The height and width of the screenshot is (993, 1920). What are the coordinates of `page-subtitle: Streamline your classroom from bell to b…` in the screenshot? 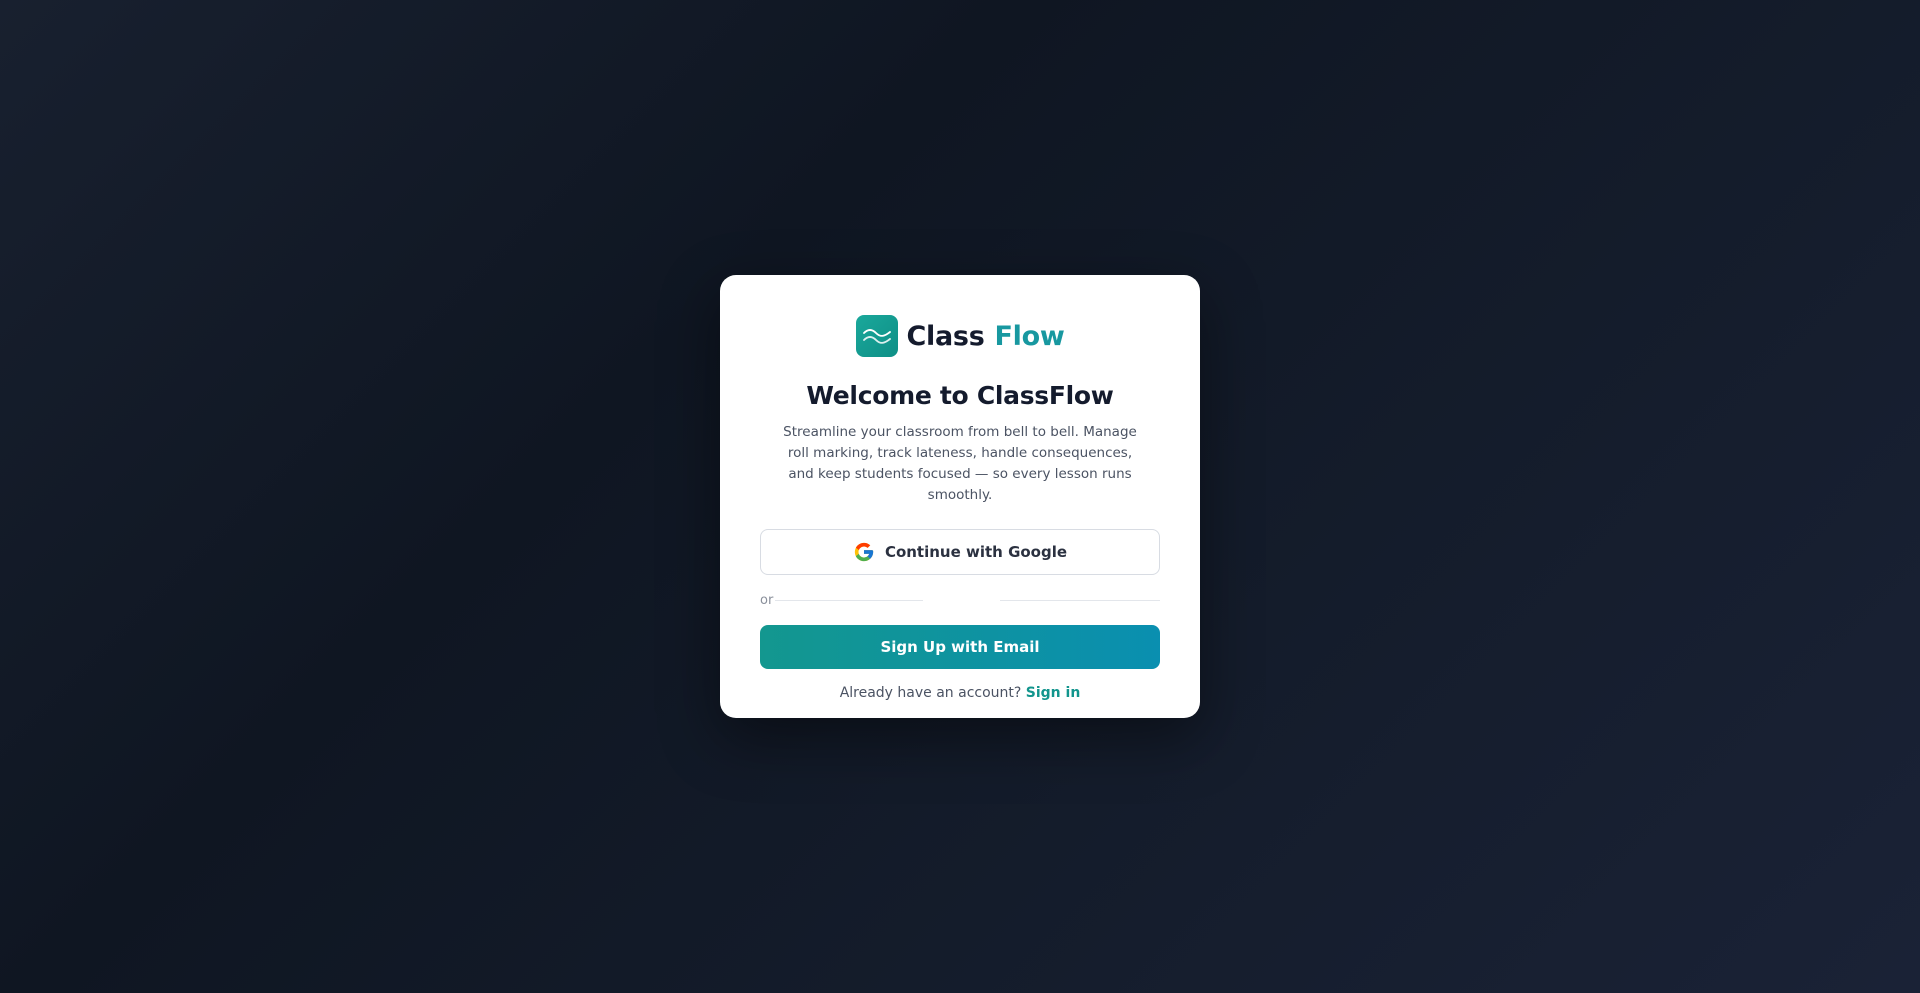 It's located at (960, 463).